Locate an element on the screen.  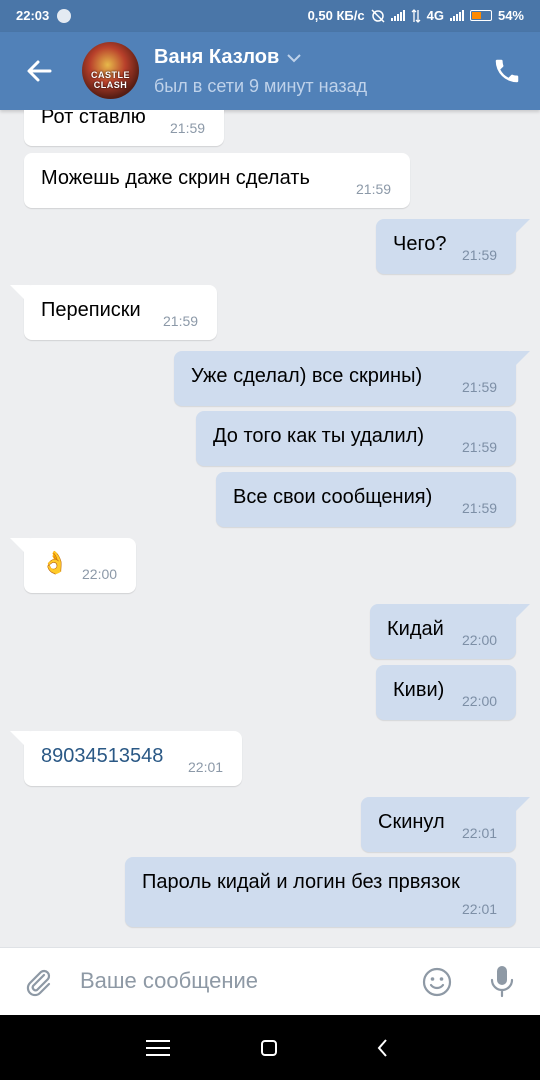
arrow-left-icon is located at coordinates (39, 71).